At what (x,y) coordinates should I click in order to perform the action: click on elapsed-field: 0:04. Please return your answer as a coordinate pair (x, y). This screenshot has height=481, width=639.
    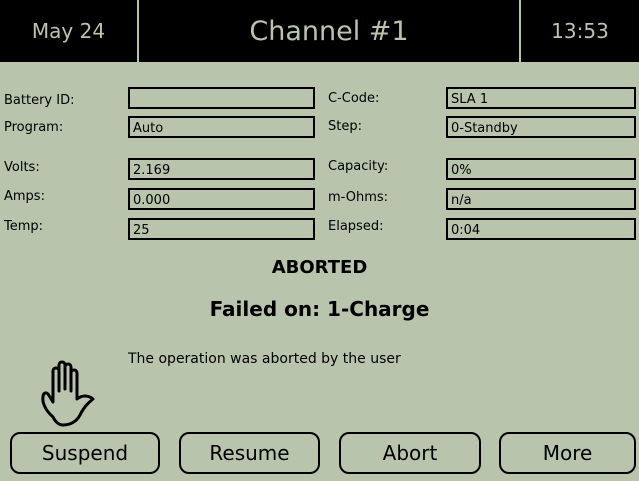
    Looking at the image, I should click on (541, 229).